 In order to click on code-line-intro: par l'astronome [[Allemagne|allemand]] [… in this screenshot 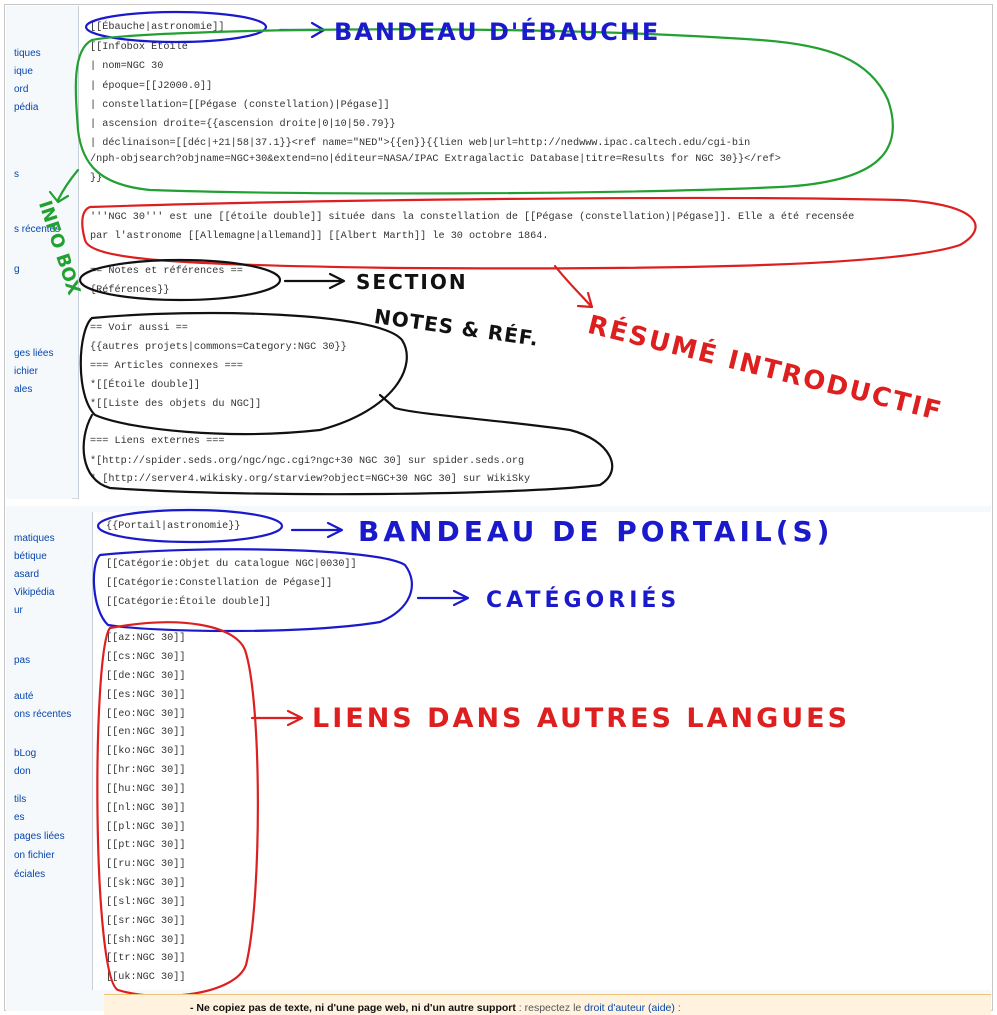, I will do `click(319, 236)`.